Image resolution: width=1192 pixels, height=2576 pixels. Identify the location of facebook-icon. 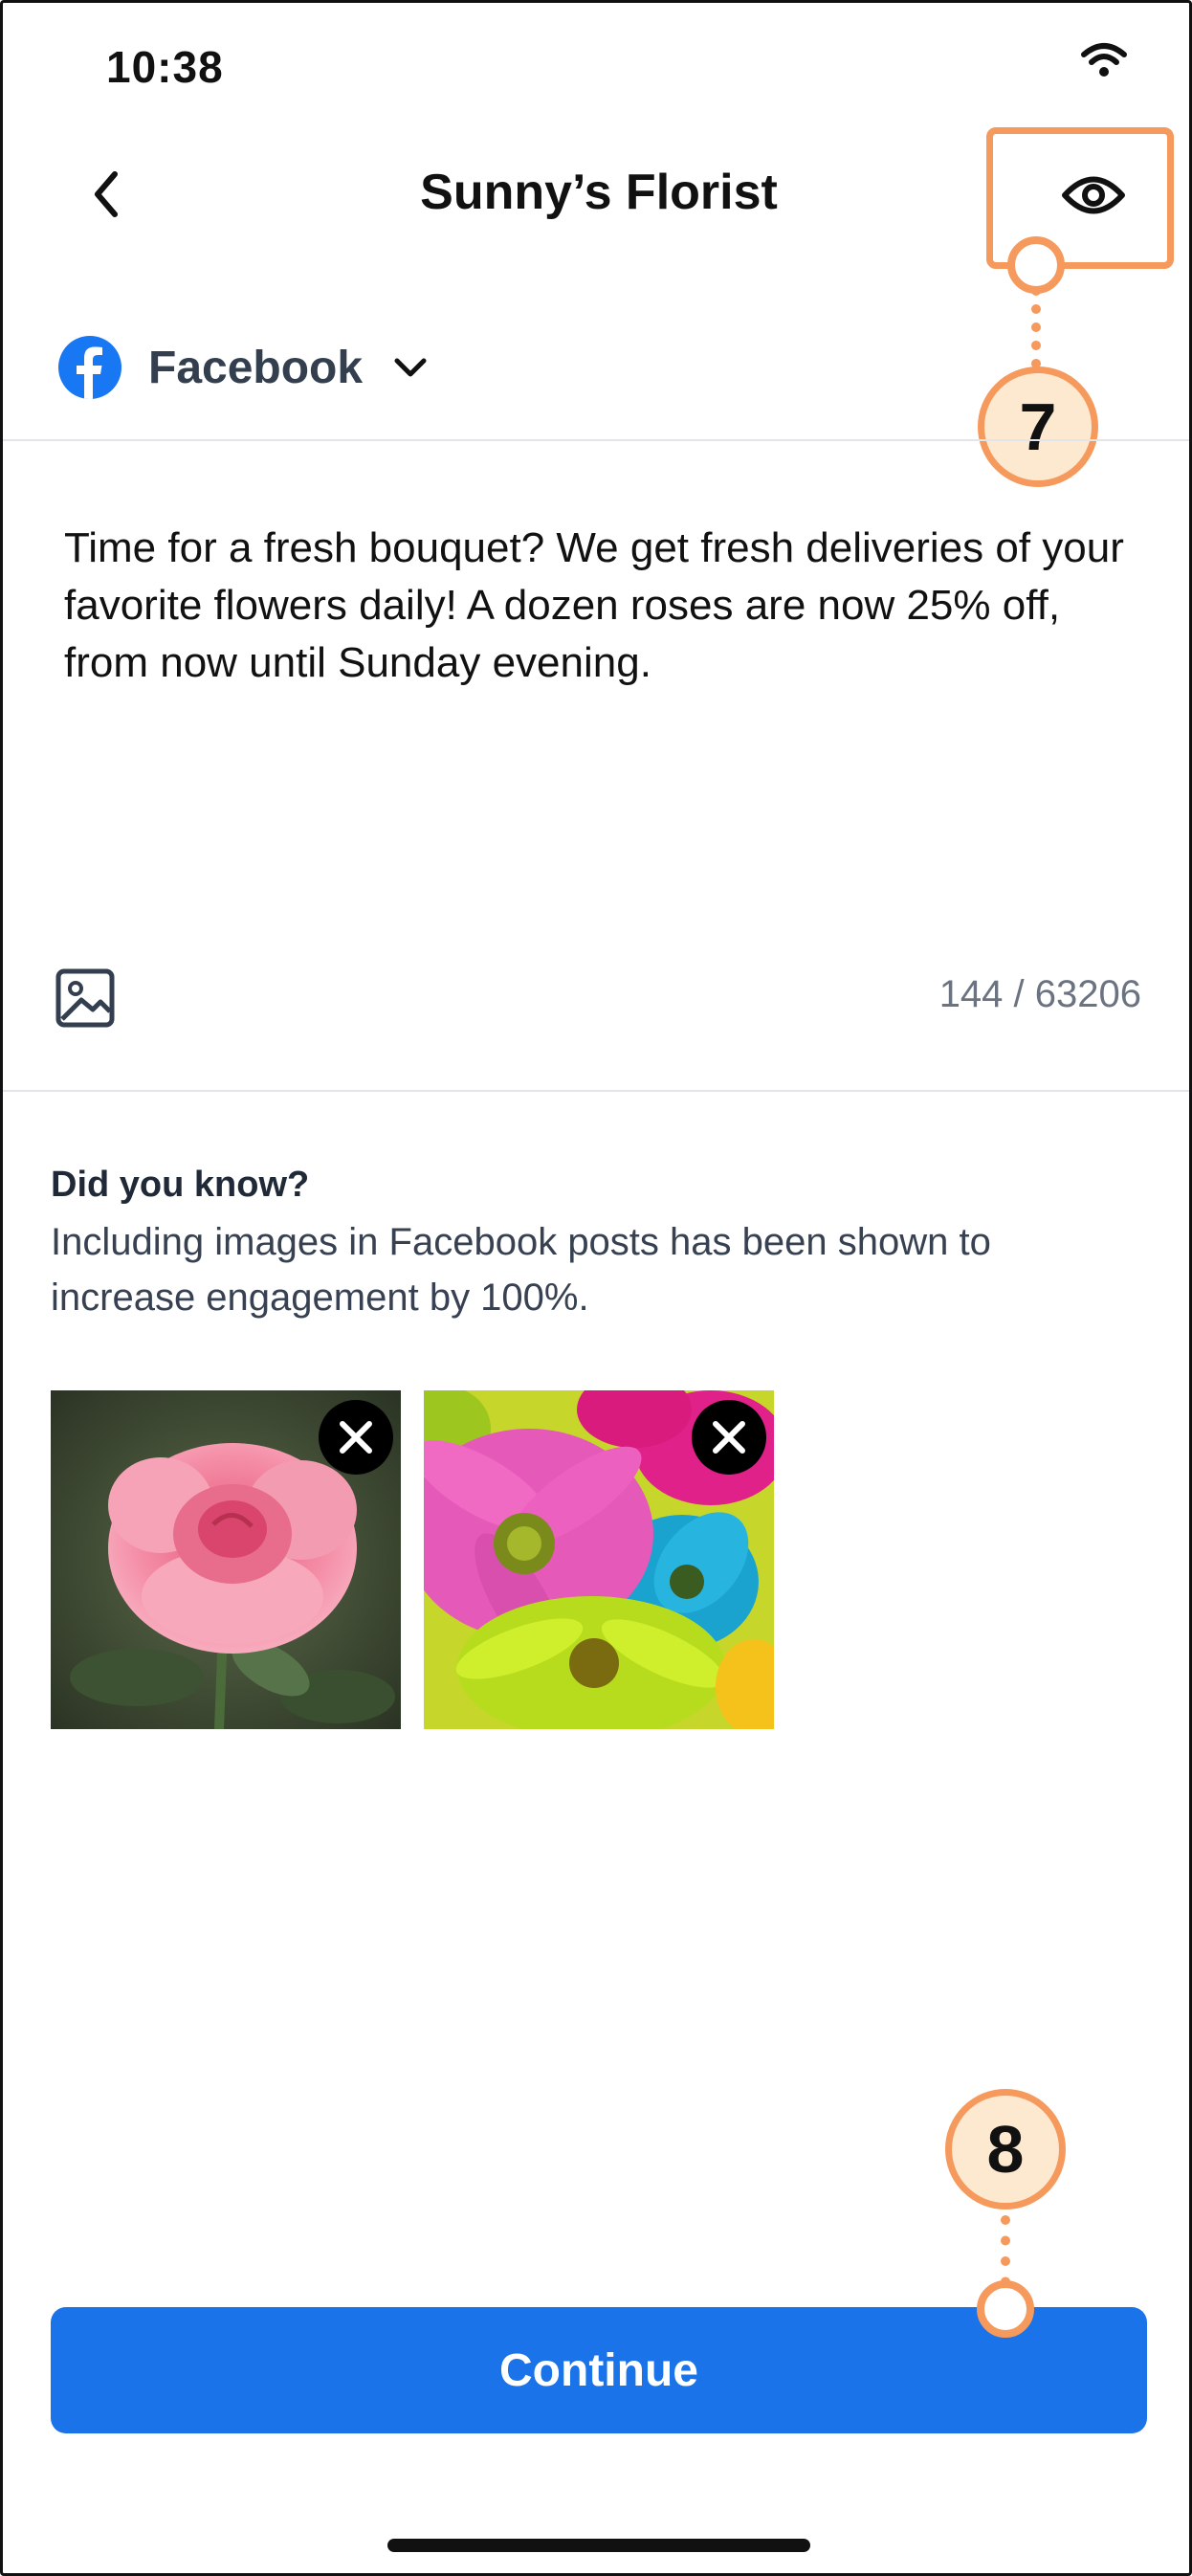
(89, 367).